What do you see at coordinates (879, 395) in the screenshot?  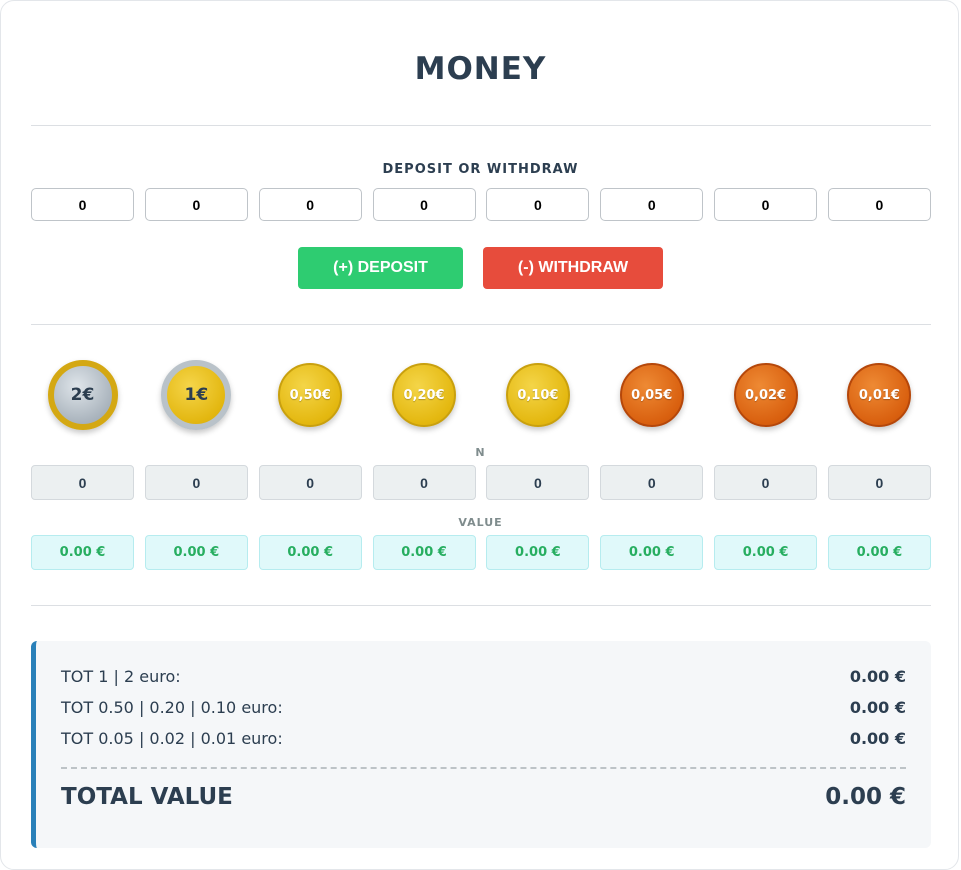 I see `coin-1-cent: 0,01€` at bounding box center [879, 395].